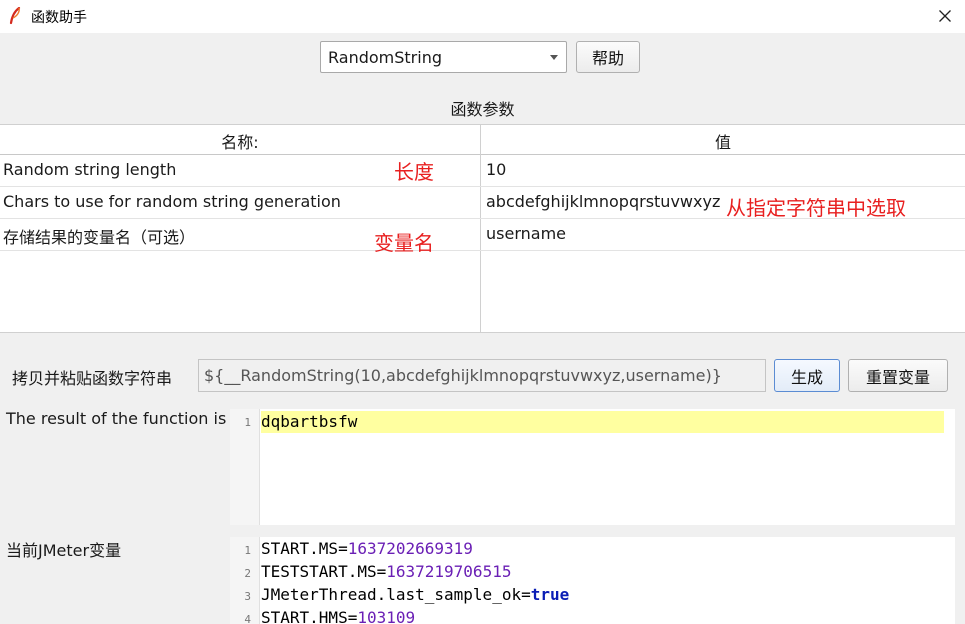  Describe the element at coordinates (554, 57) in the screenshot. I see `chevron-down-icon` at that location.